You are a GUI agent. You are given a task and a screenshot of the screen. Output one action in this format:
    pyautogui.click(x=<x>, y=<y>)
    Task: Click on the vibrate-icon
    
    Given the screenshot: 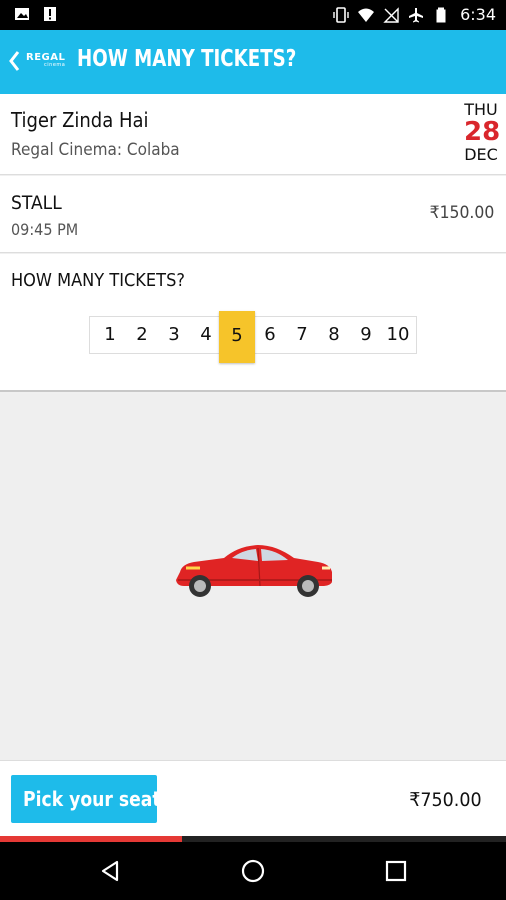 What is the action you would take?
    pyautogui.click(x=341, y=14)
    